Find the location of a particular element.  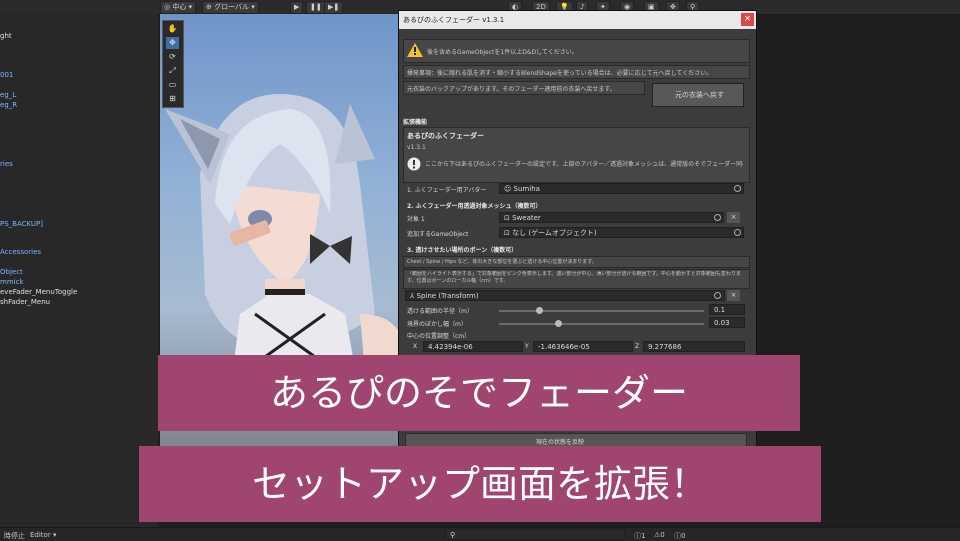

z-input: 9.277686 is located at coordinates (694, 346).